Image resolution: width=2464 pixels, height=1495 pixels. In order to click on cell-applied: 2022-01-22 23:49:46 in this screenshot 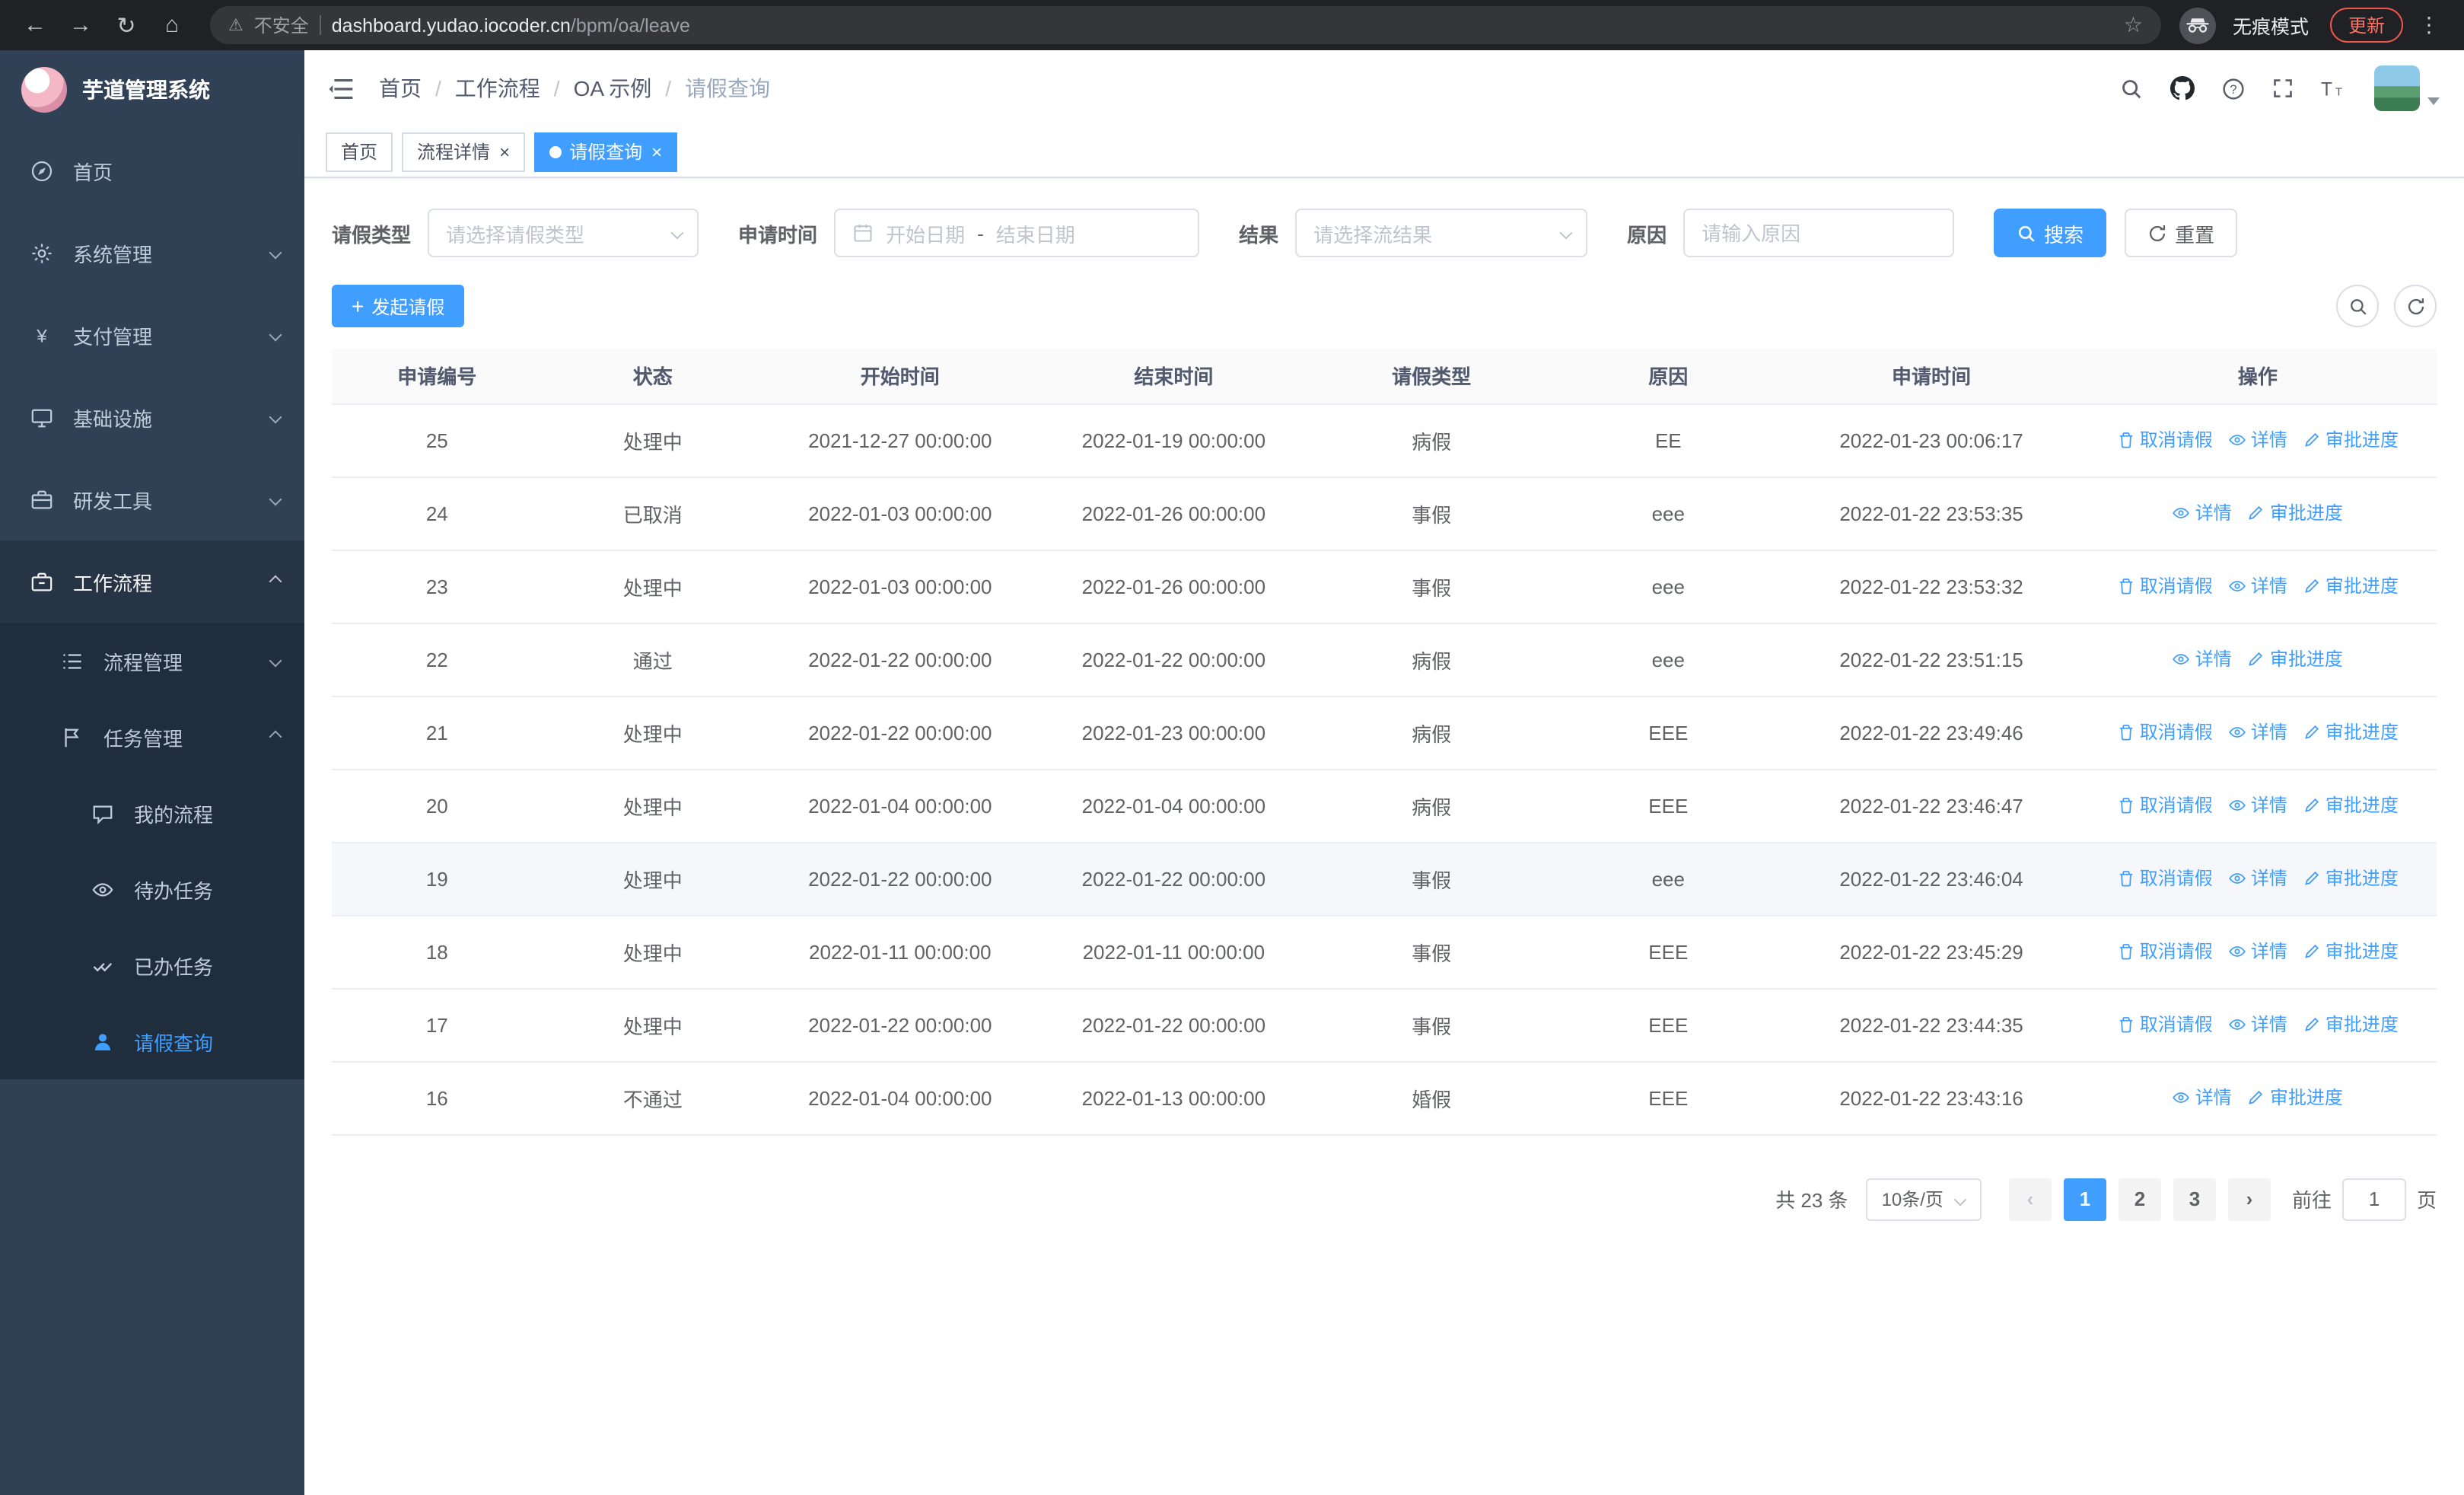, I will do `click(1931, 733)`.